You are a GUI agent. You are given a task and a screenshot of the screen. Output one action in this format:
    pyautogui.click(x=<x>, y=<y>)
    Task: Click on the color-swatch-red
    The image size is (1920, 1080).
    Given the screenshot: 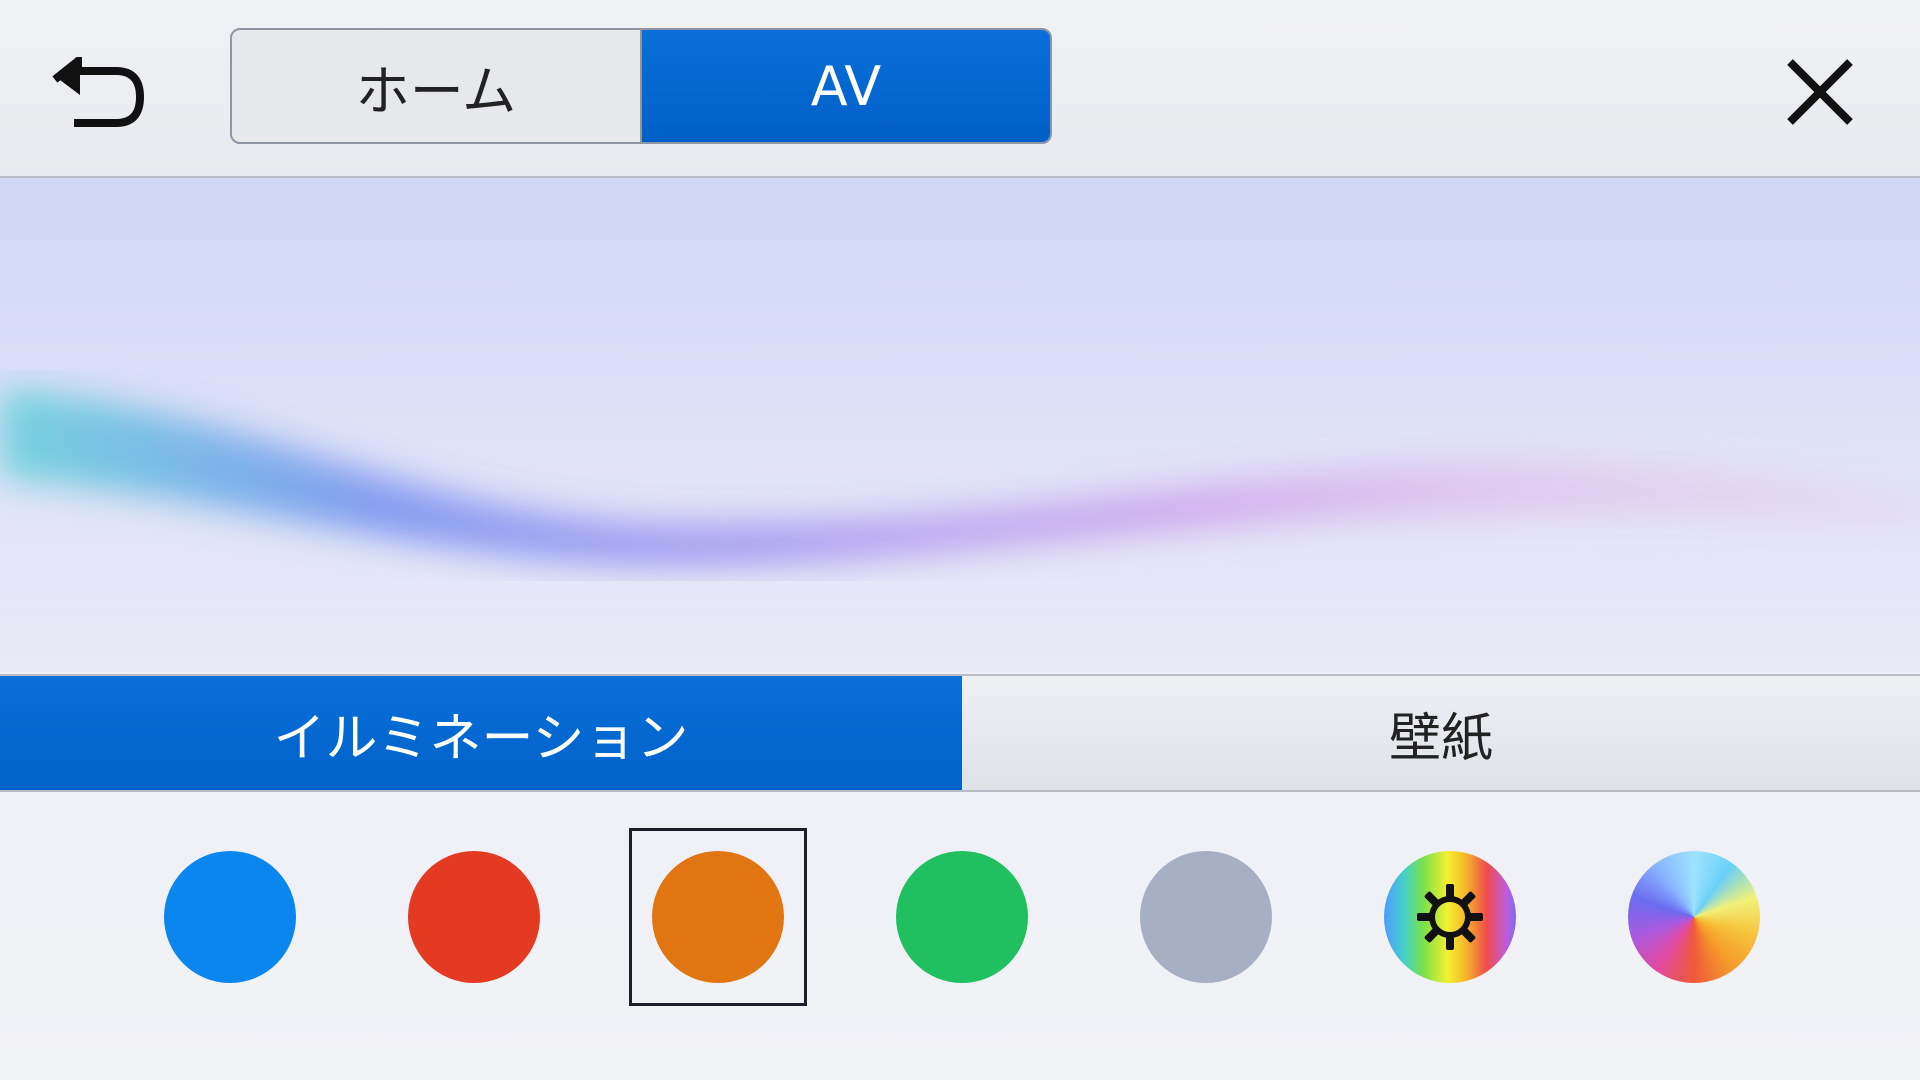 What is the action you would take?
    pyautogui.click(x=474, y=917)
    